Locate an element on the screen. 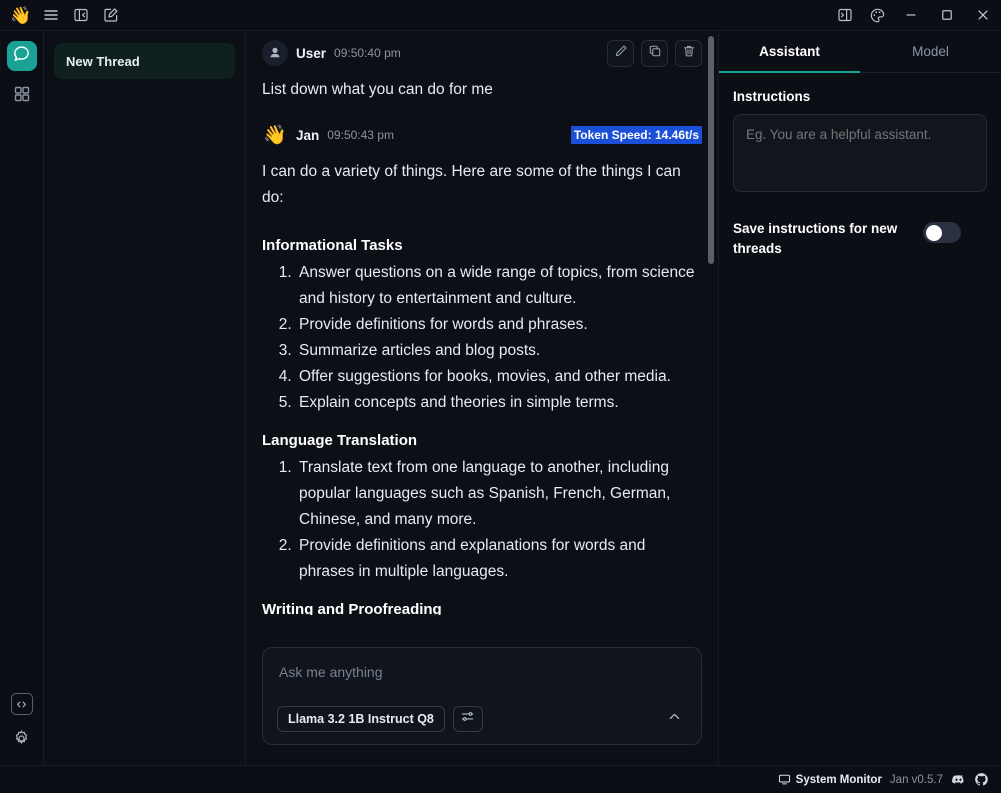 The height and width of the screenshot is (793, 1001). tab-model: Model is located at coordinates (930, 51).